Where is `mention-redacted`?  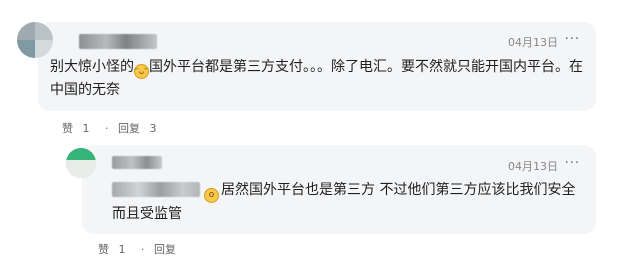
mention-redacted is located at coordinates (156, 189).